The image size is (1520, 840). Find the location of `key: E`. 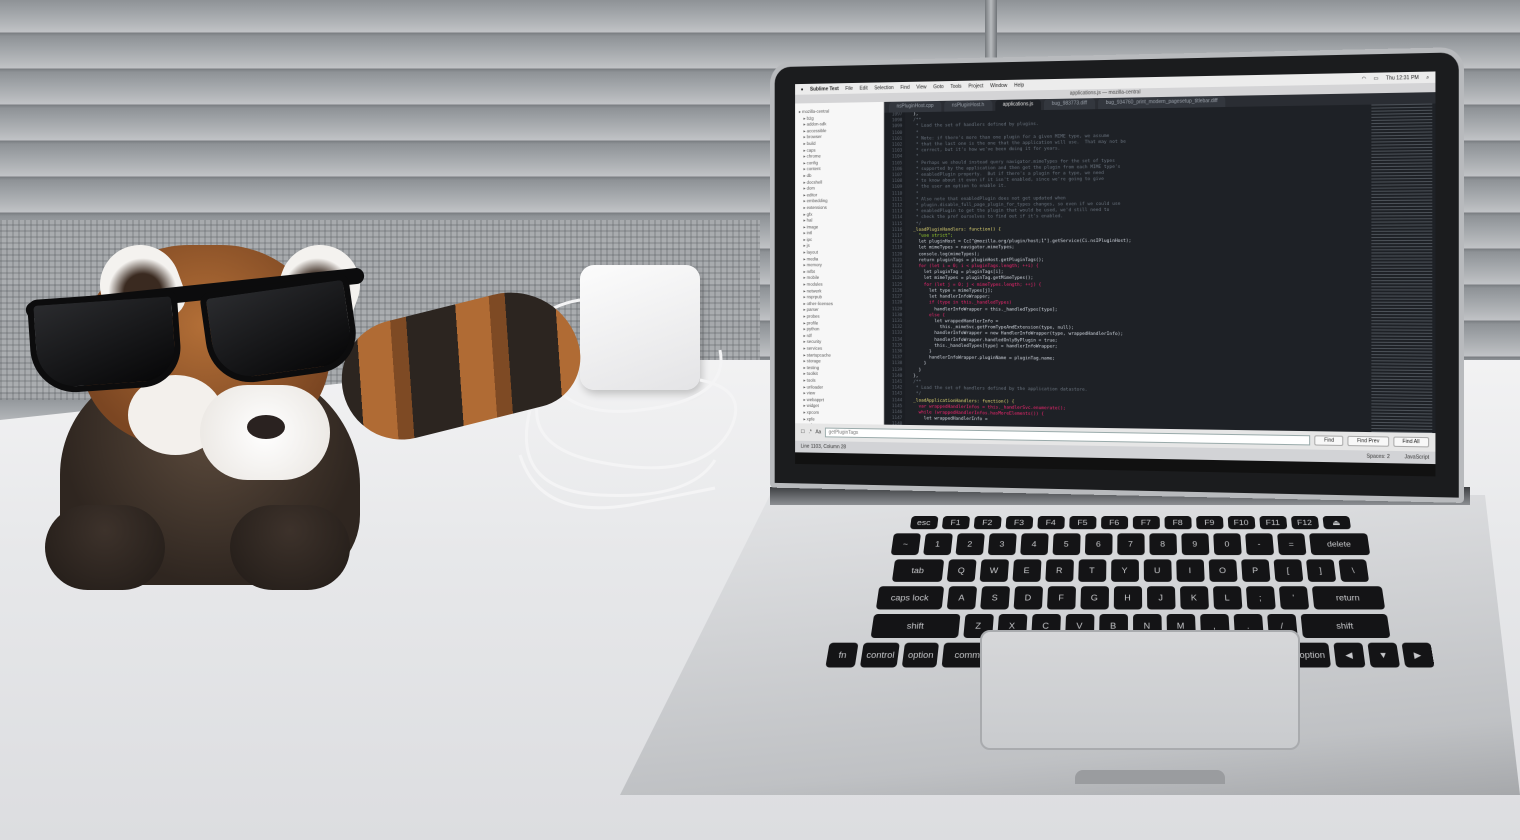

key: E is located at coordinates (1026, 570).